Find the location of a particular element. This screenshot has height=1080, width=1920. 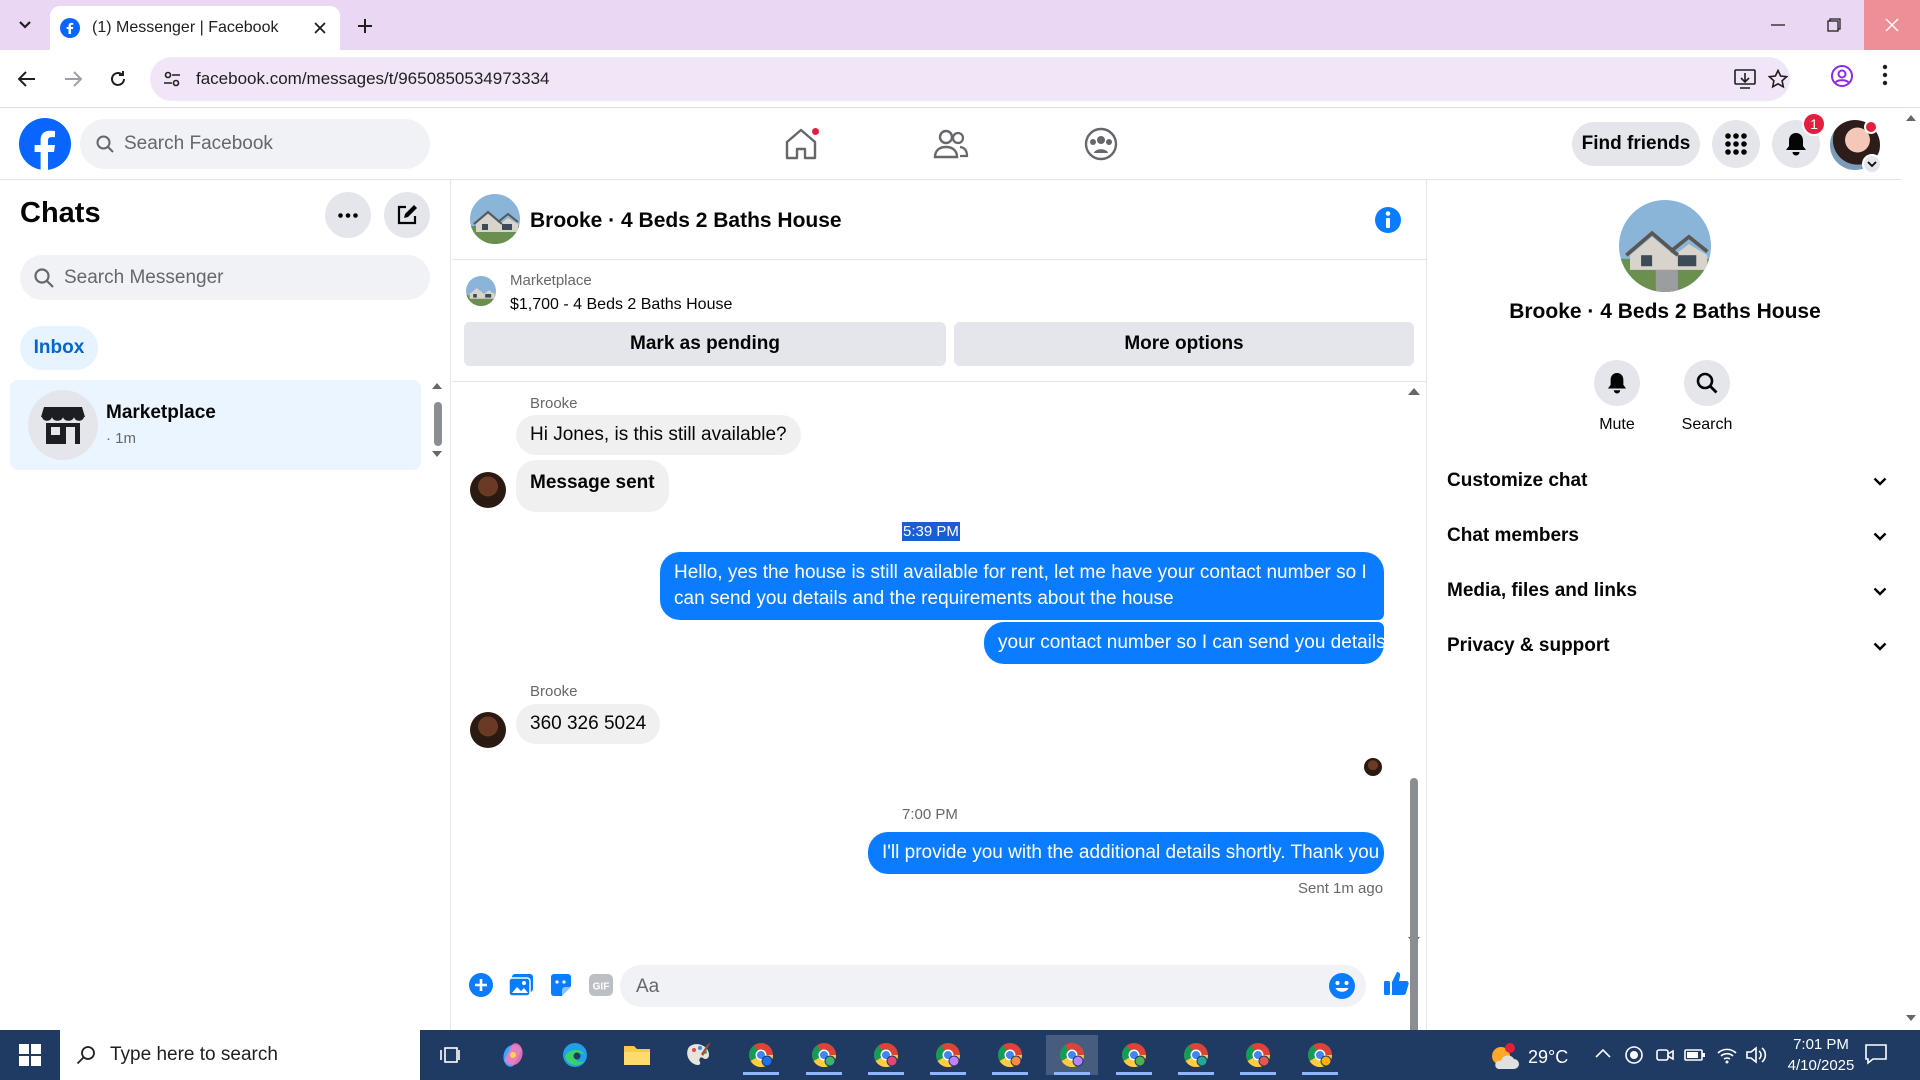

incoming-message: Hi Jones, is this still available? is located at coordinates (658, 435).